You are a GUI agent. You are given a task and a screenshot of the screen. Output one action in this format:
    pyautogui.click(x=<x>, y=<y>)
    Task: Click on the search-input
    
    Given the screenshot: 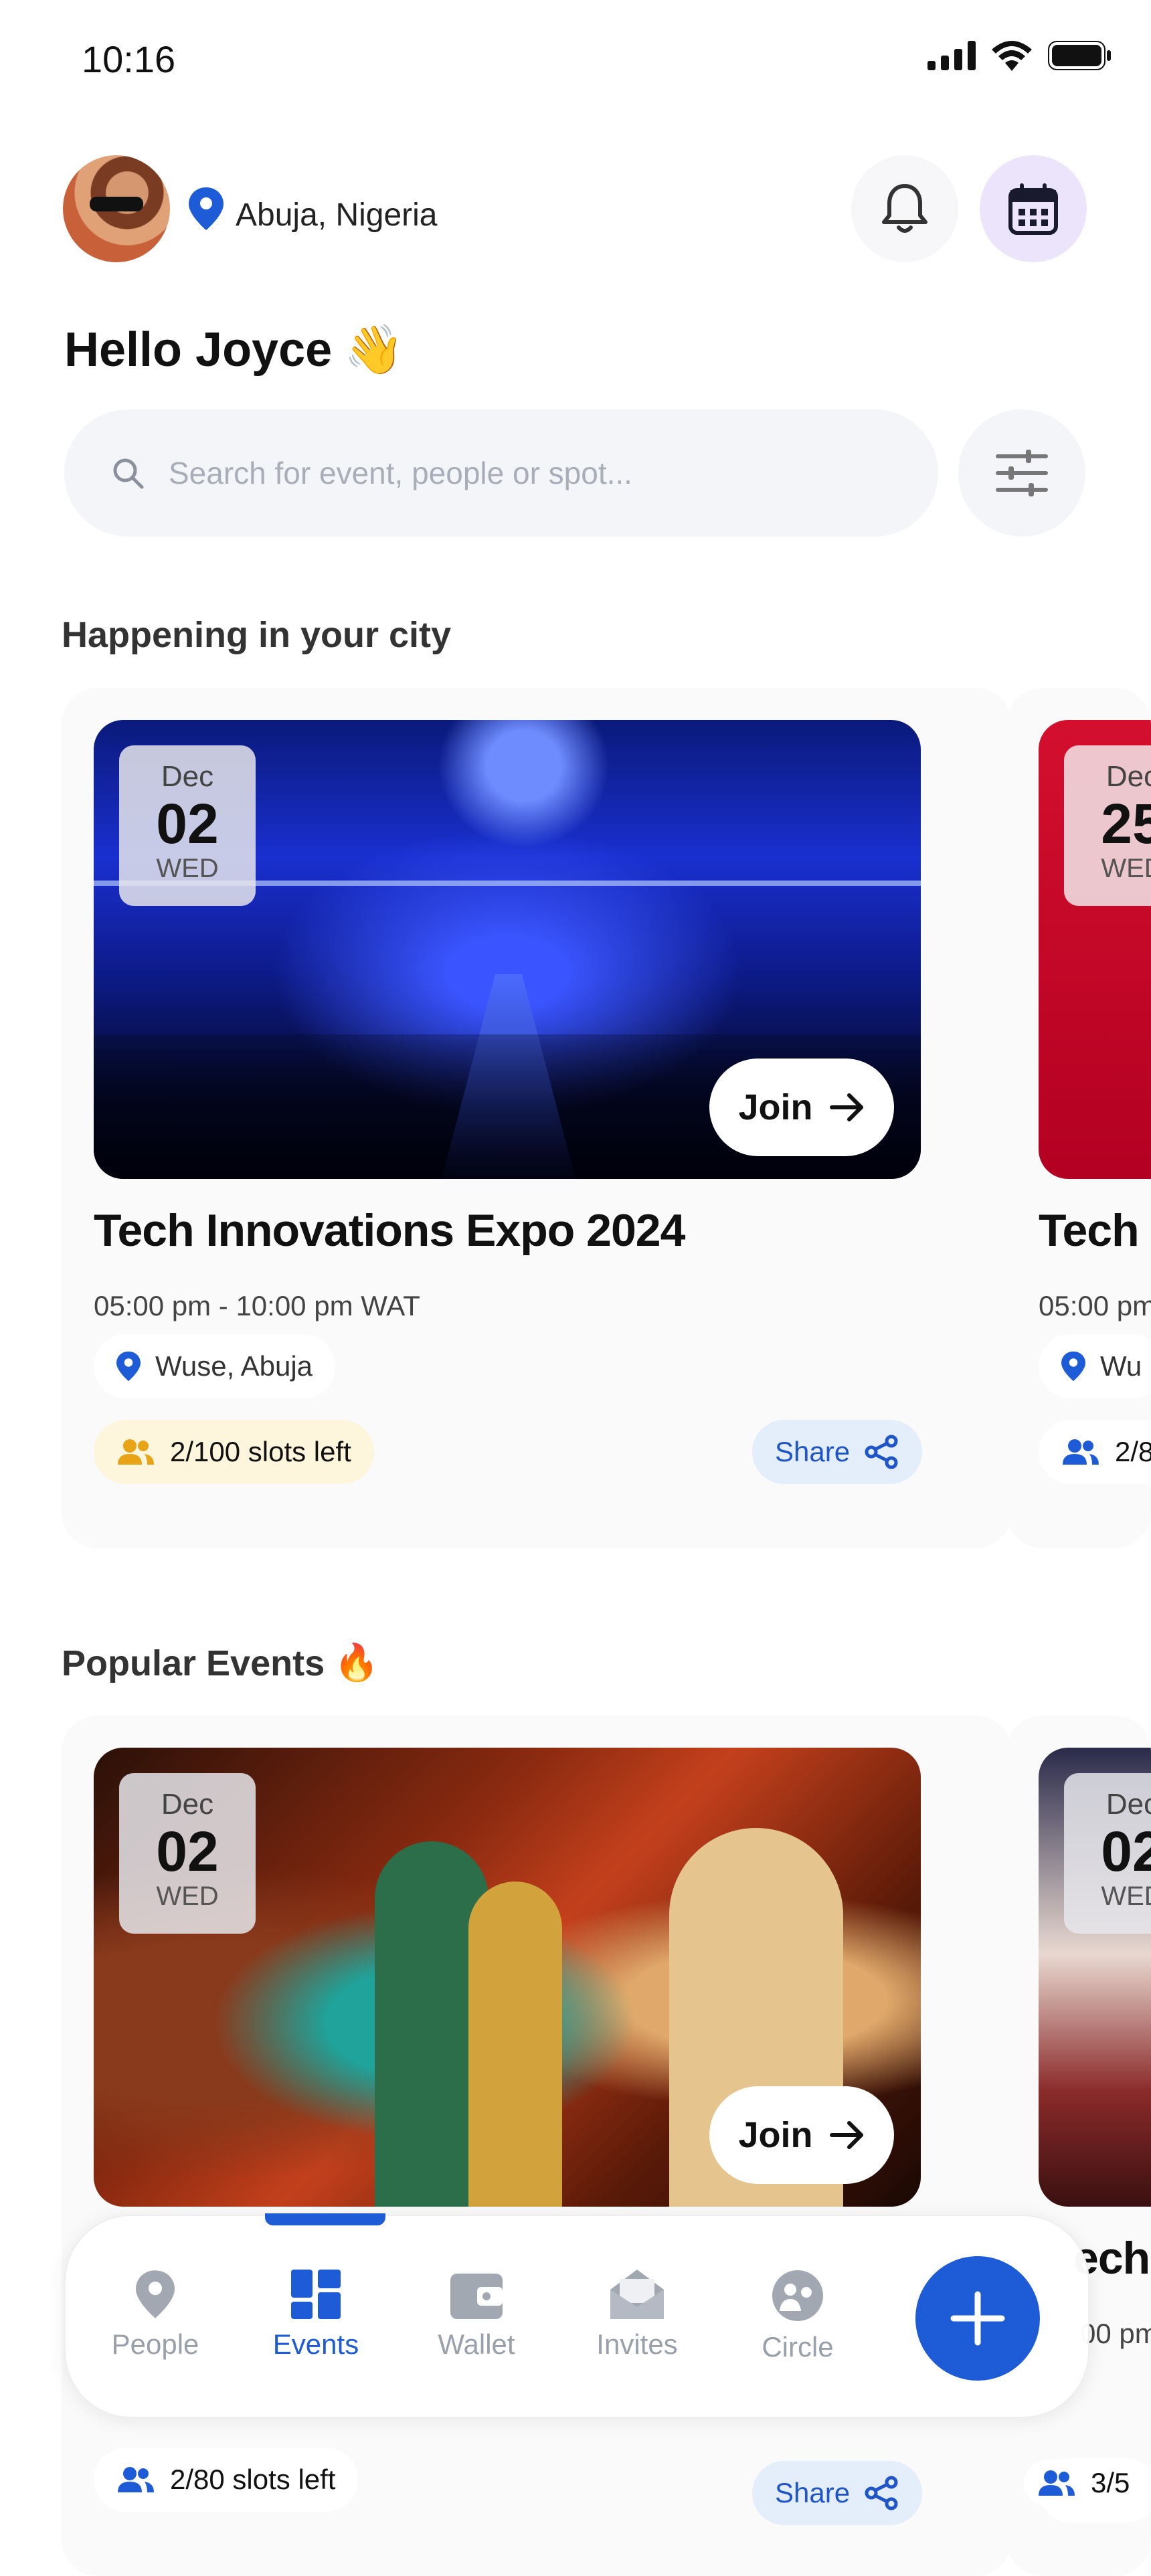 What is the action you would take?
    pyautogui.click(x=536, y=473)
    